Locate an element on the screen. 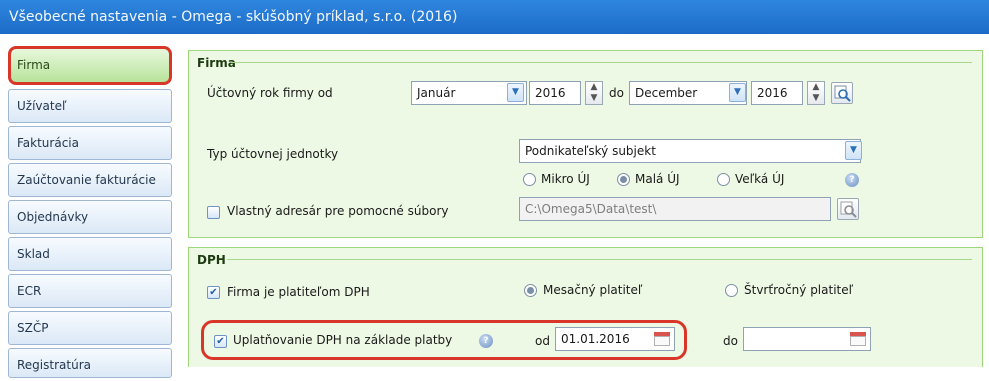  sidebar-item-objednavky: Objednávky is located at coordinates (90, 217).